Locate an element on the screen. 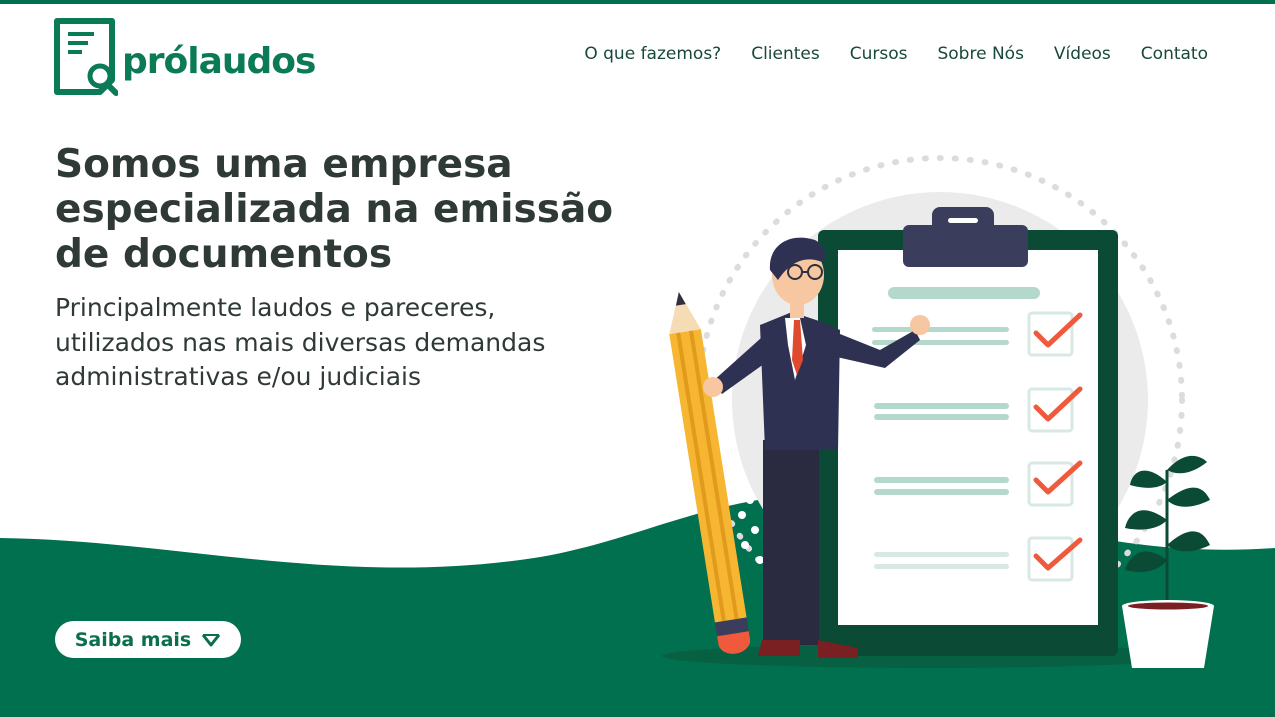 Image resolution: width=1275 pixels, height=717 pixels. chevron-down-icon is located at coordinates (211, 639).